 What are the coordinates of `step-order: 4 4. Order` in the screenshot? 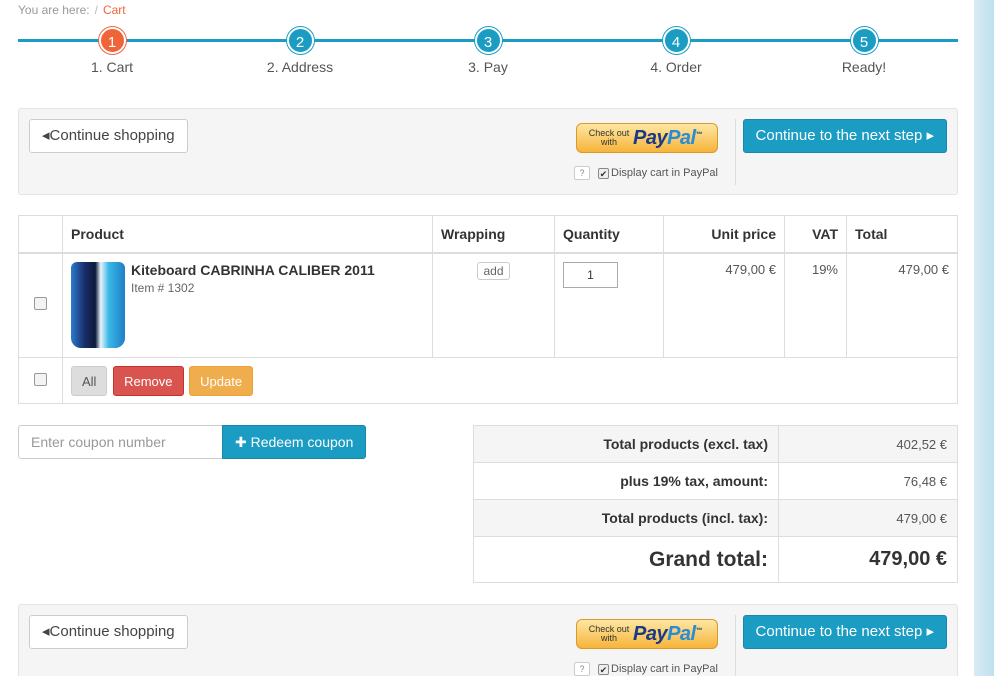 It's located at (676, 50).